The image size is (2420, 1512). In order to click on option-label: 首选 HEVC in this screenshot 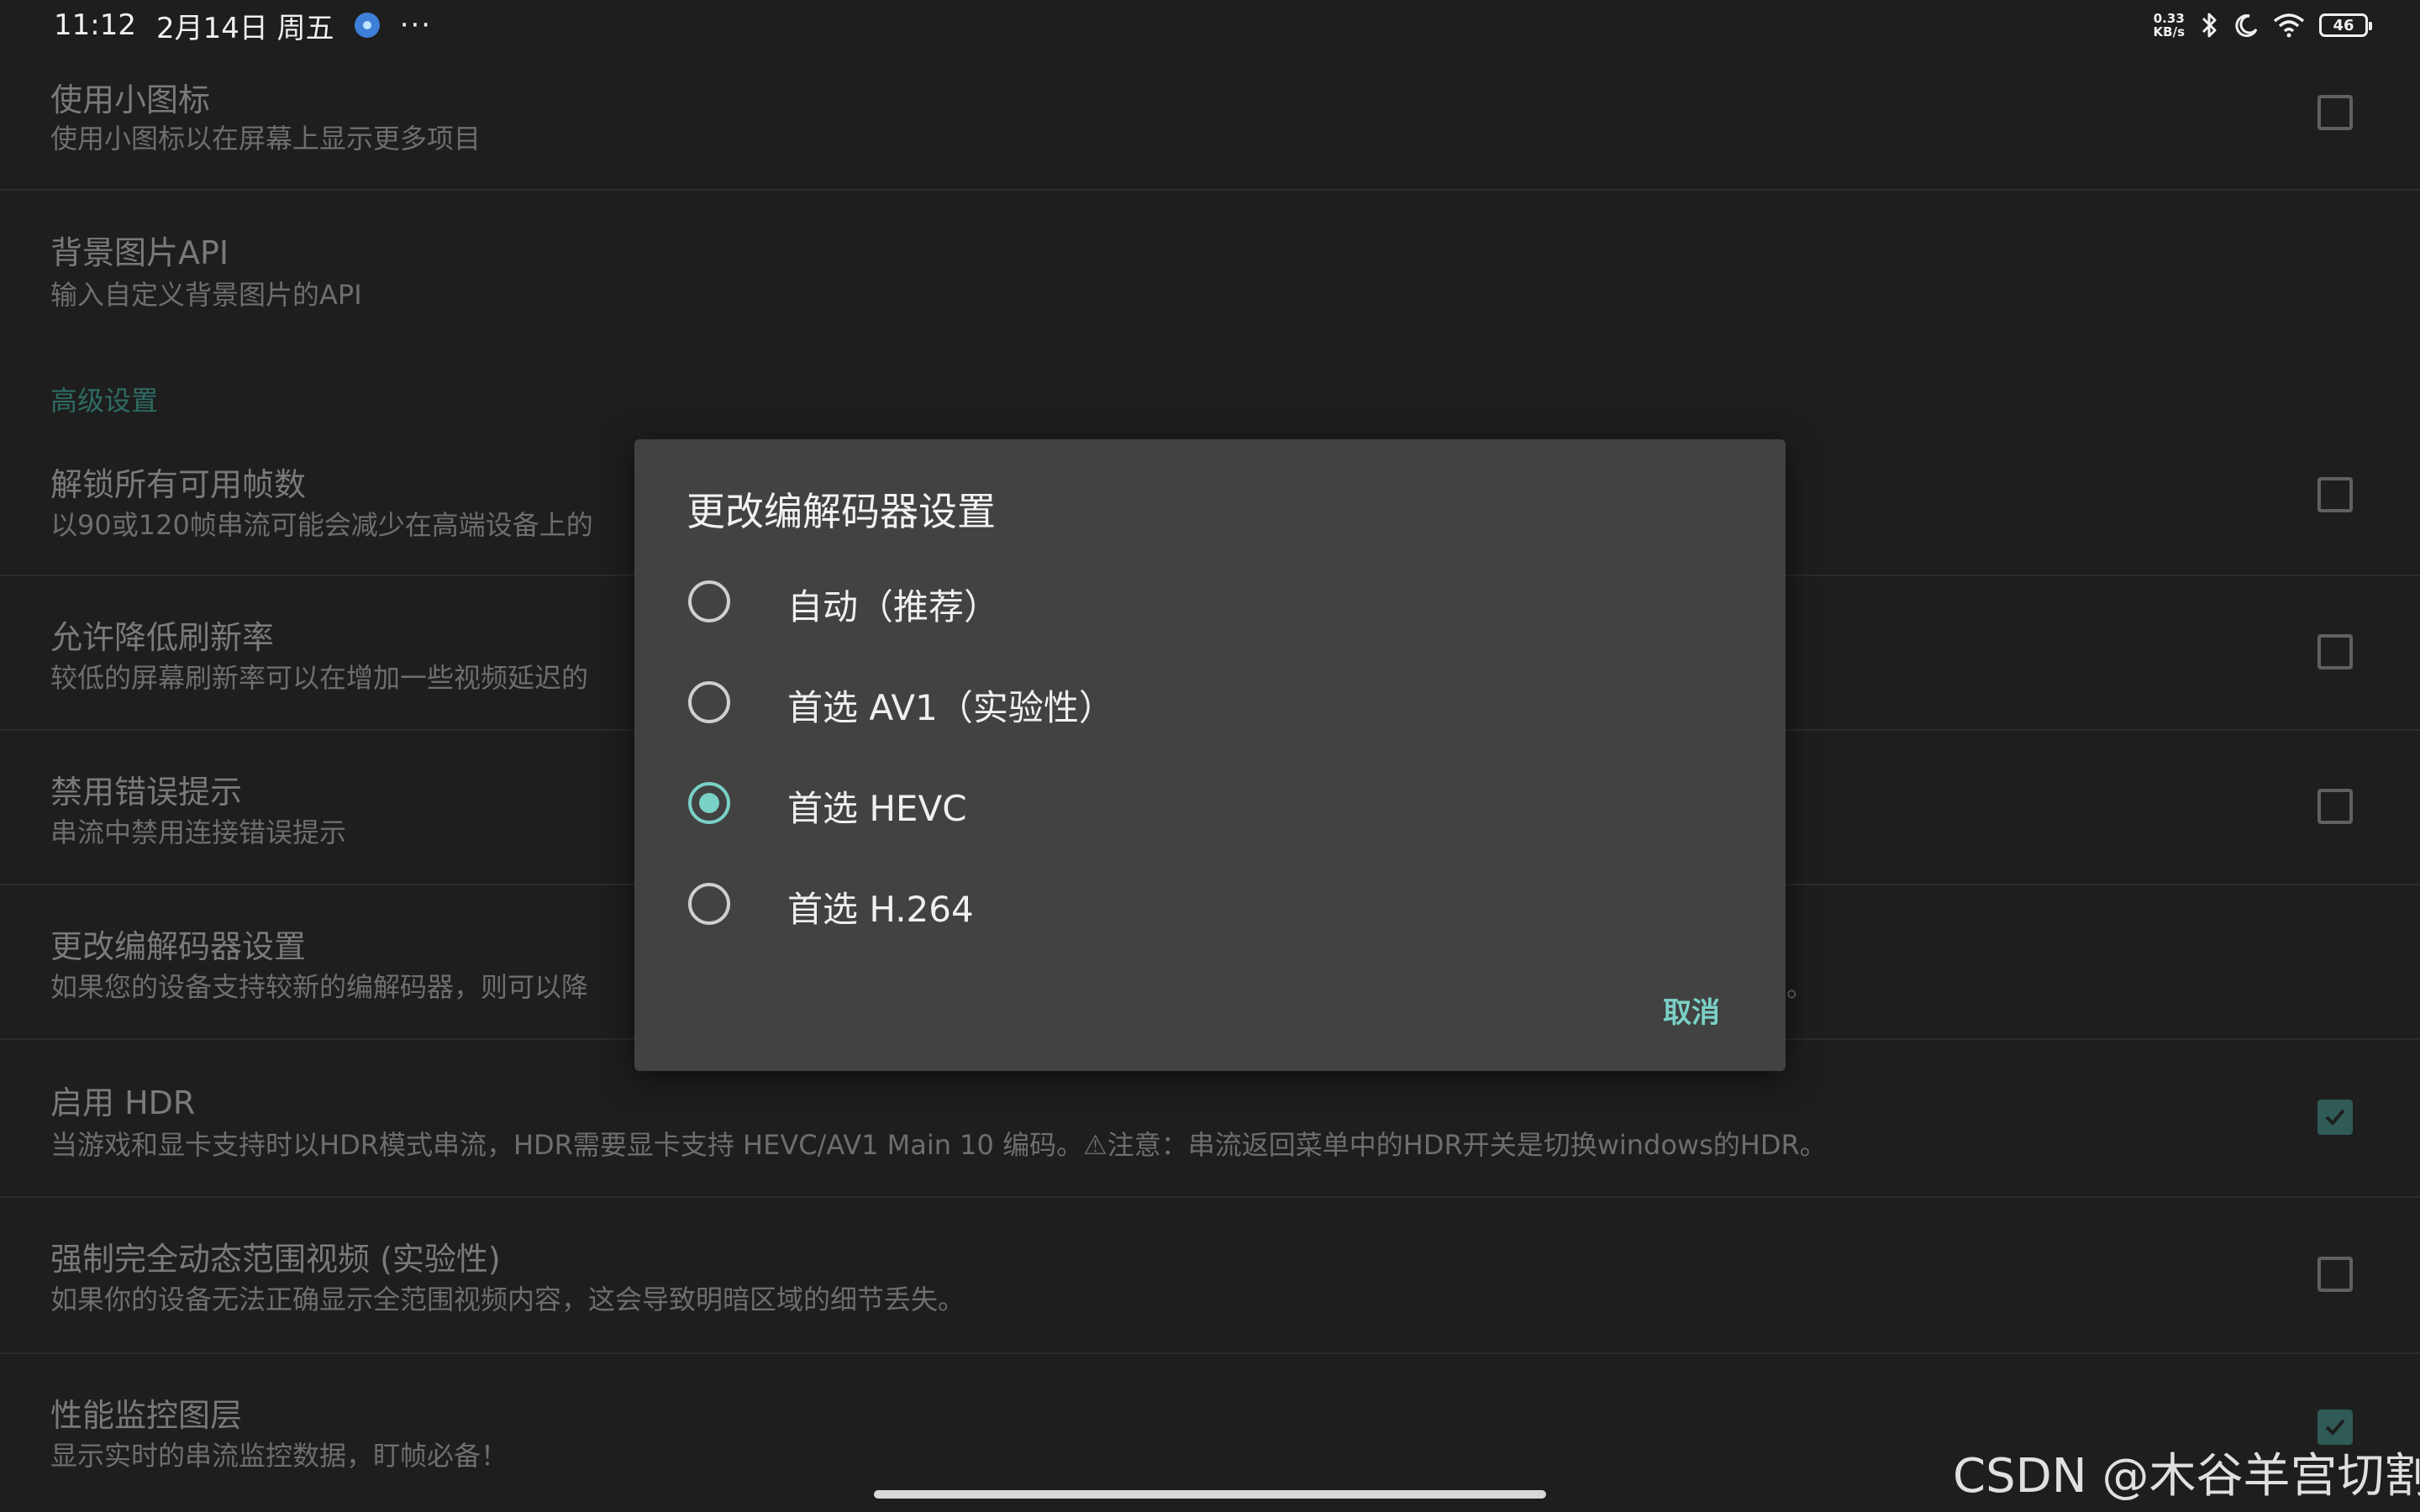, I will do `click(877, 808)`.